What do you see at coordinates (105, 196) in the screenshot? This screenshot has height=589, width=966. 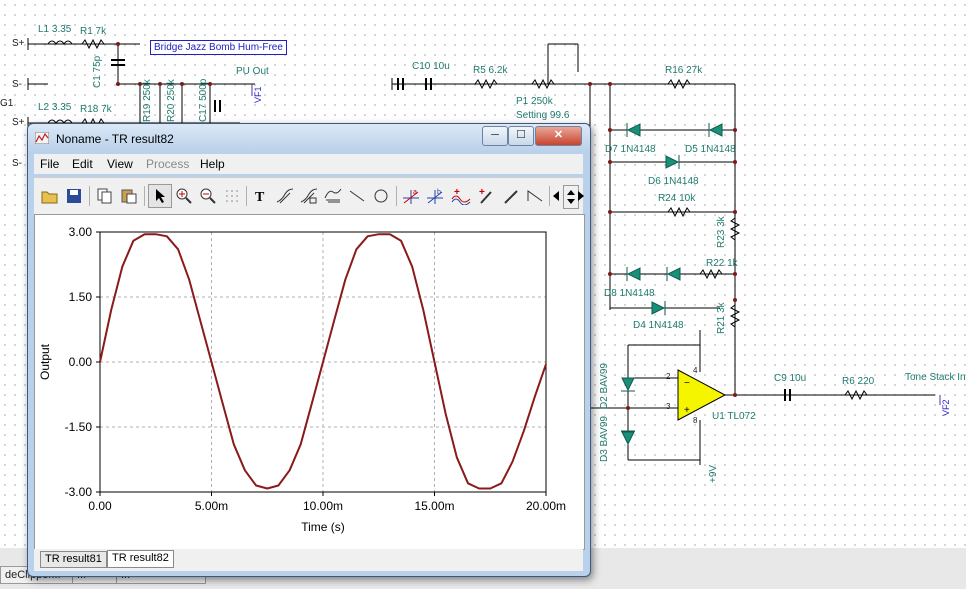 I see `copy-icon` at bounding box center [105, 196].